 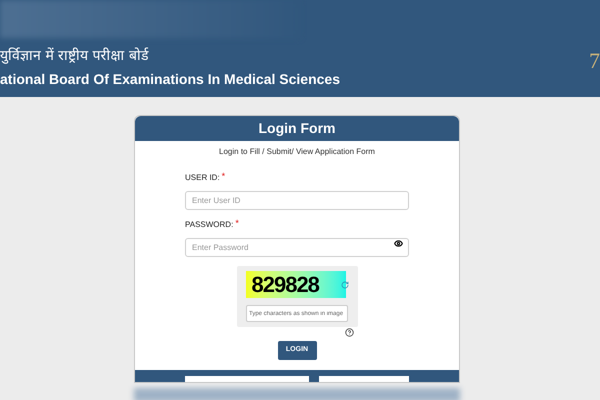 What do you see at coordinates (74, 56) in the screenshot?
I see `hindi-title: युर्विज्ञान में राष्ट्रीय परीक्षा बोर्ड` at bounding box center [74, 56].